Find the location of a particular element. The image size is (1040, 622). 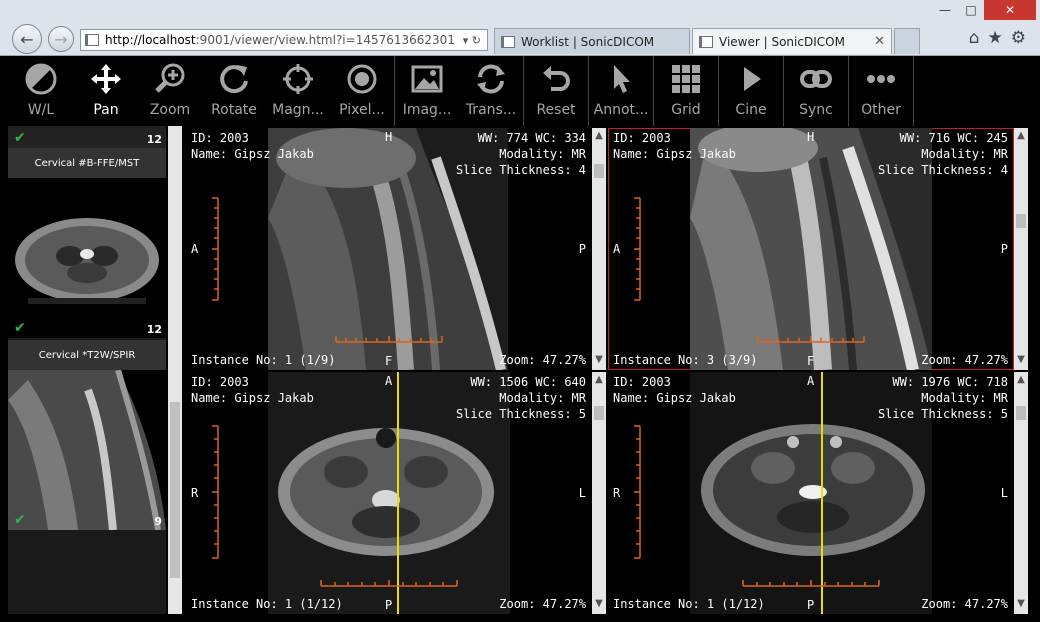

forward-button: → is located at coordinates (61, 39).